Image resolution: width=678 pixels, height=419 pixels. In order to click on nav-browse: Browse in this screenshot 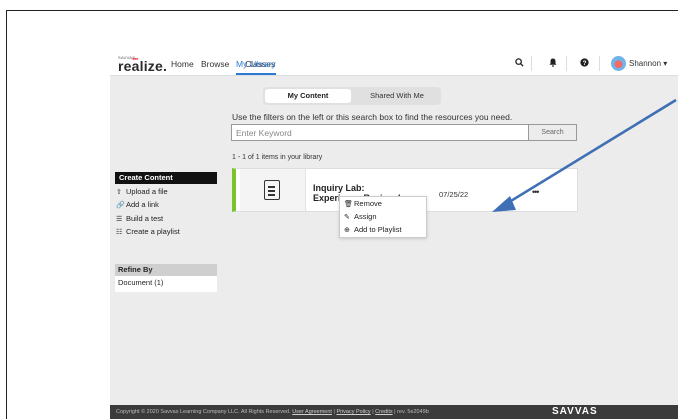, I will do `click(215, 64)`.